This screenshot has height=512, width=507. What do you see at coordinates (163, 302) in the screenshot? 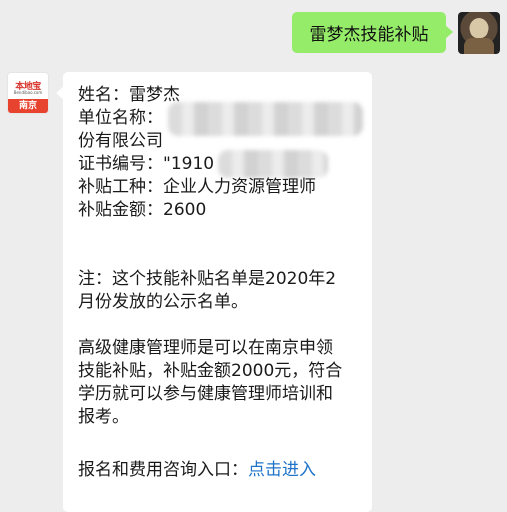
I see `note-line-2: 月份发放的公示名单。` at bounding box center [163, 302].